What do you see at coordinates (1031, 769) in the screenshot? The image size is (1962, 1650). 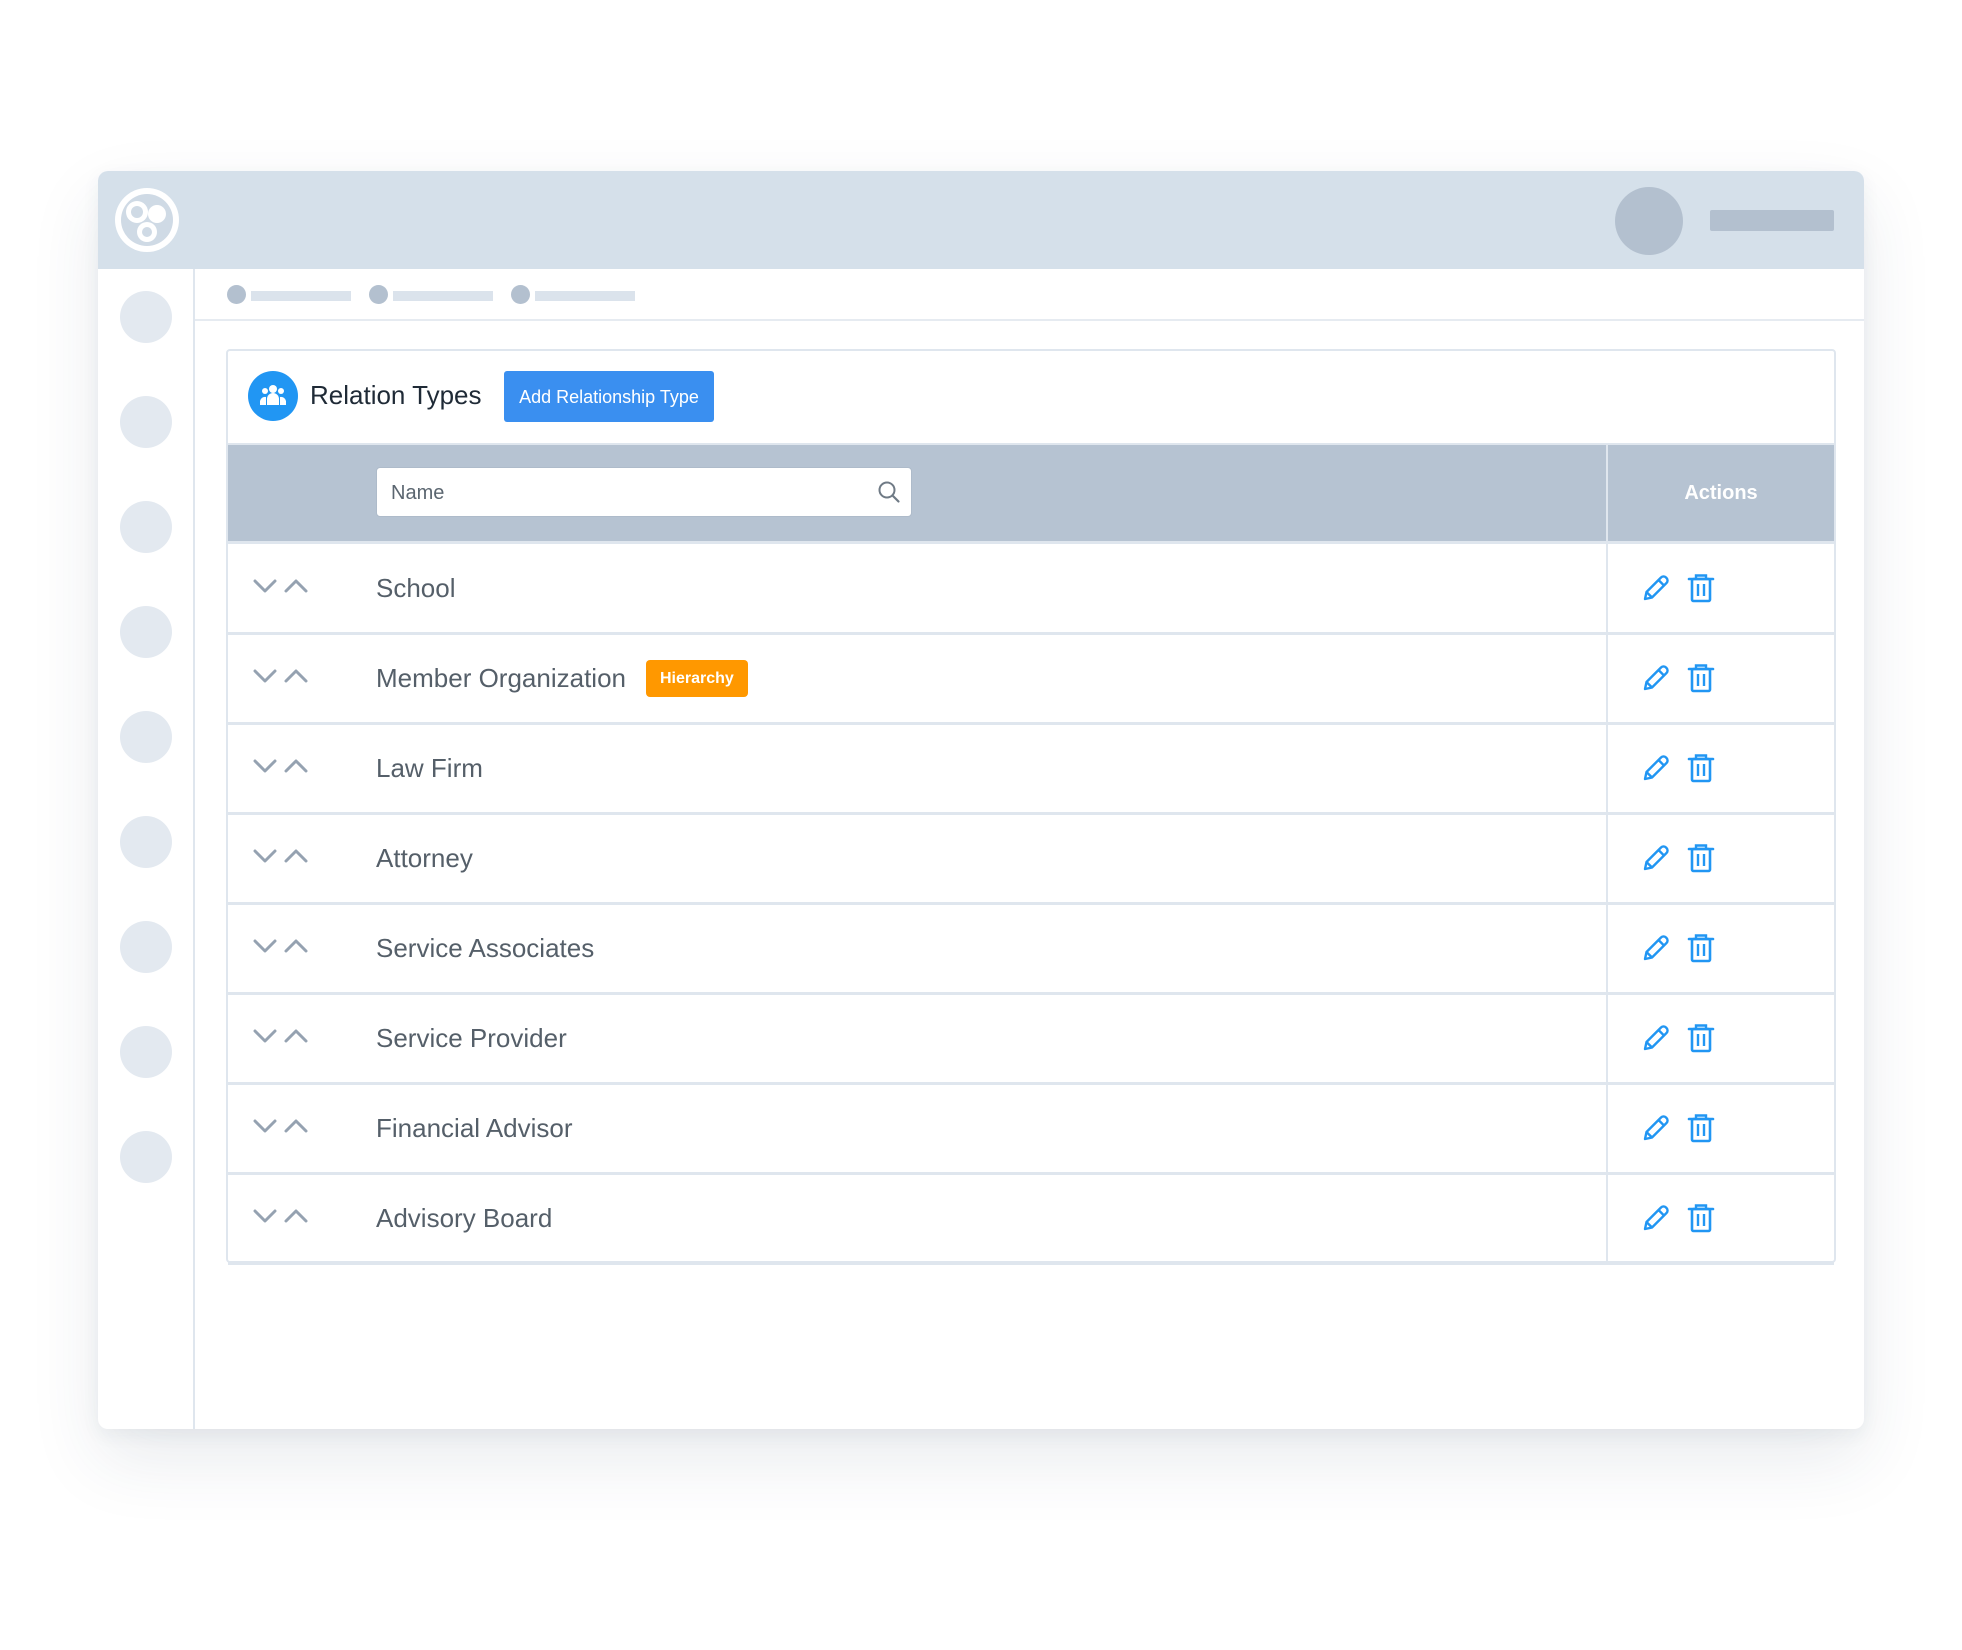 I see `table-row: Law Firm` at bounding box center [1031, 769].